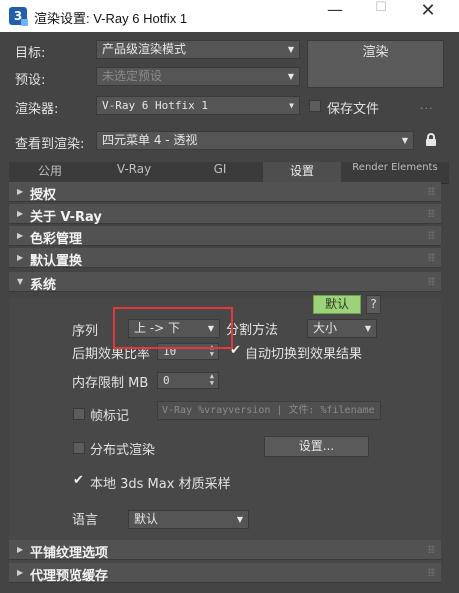 Image resolution: width=459 pixels, height=593 pixels. What do you see at coordinates (150, 140) in the screenshot?
I see `view-value: 四元菜单 4 - 透视` at bounding box center [150, 140].